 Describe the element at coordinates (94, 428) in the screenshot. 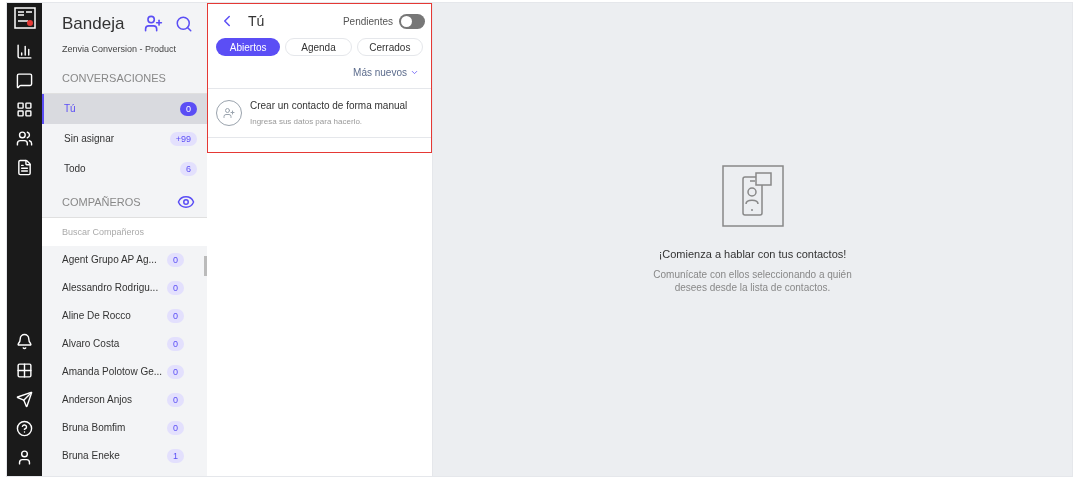

I see `teammate-name: Bruna Bomfim` at that location.